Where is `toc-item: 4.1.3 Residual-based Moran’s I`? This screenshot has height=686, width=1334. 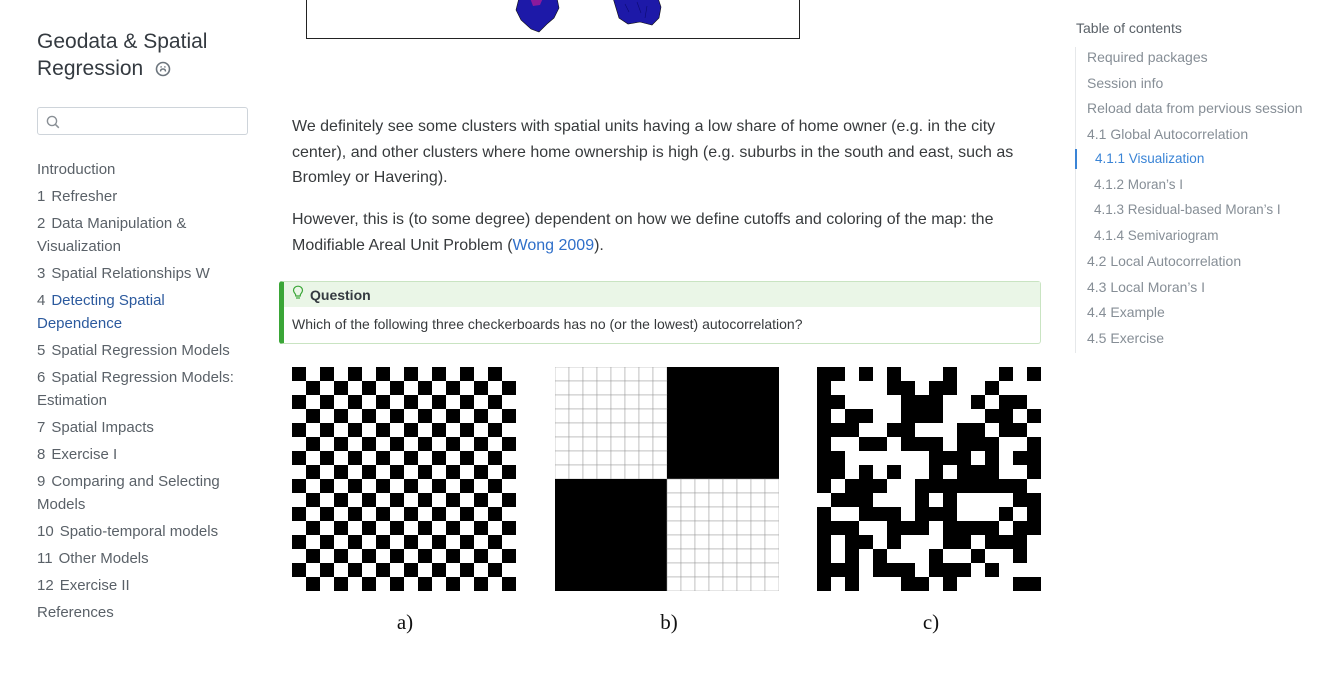
toc-item: 4.1.3 Residual-based Moran’s I is located at coordinates (1201, 210).